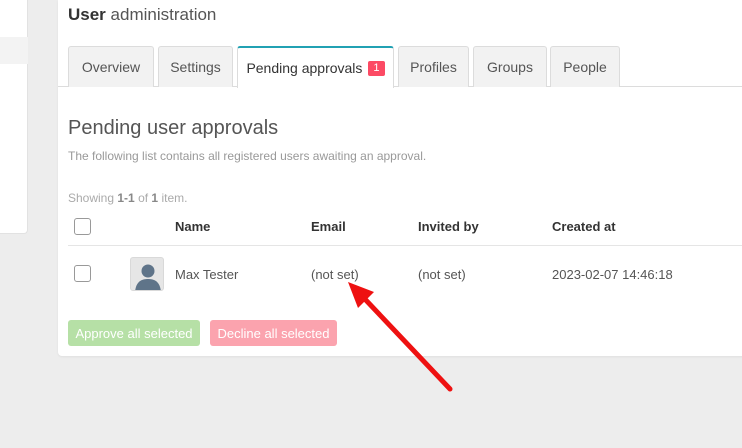 The width and height of the screenshot is (742, 448). I want to click on user-created-at: 2023-02-07 14:46:18, so click(612, 274).